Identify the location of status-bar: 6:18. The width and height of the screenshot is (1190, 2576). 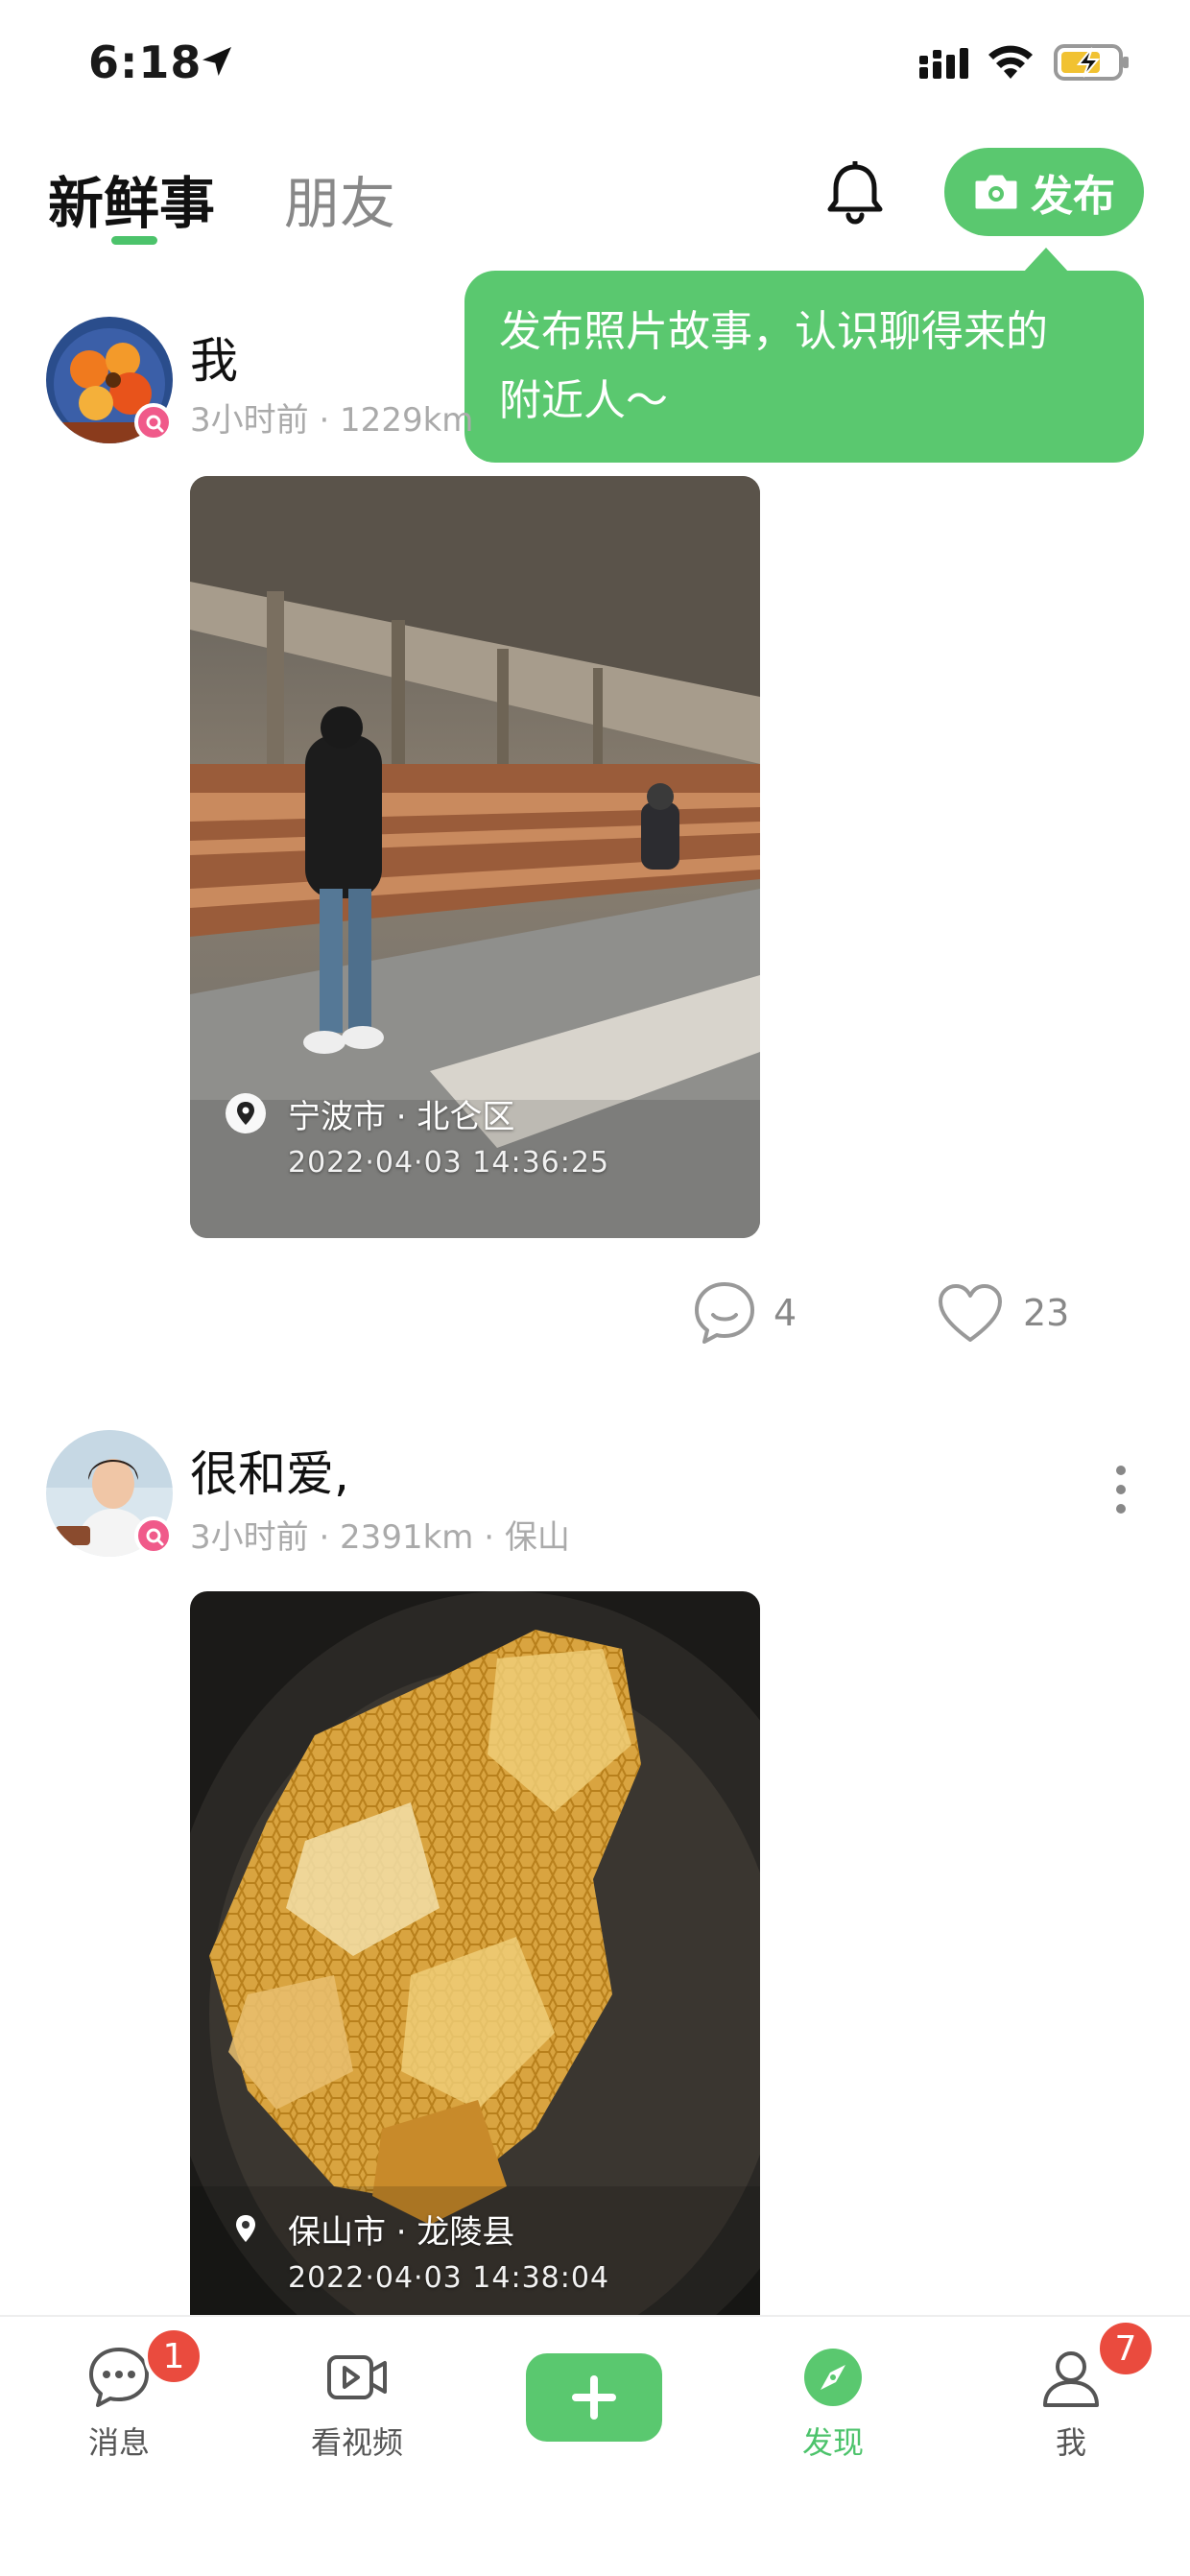
(595, 62).